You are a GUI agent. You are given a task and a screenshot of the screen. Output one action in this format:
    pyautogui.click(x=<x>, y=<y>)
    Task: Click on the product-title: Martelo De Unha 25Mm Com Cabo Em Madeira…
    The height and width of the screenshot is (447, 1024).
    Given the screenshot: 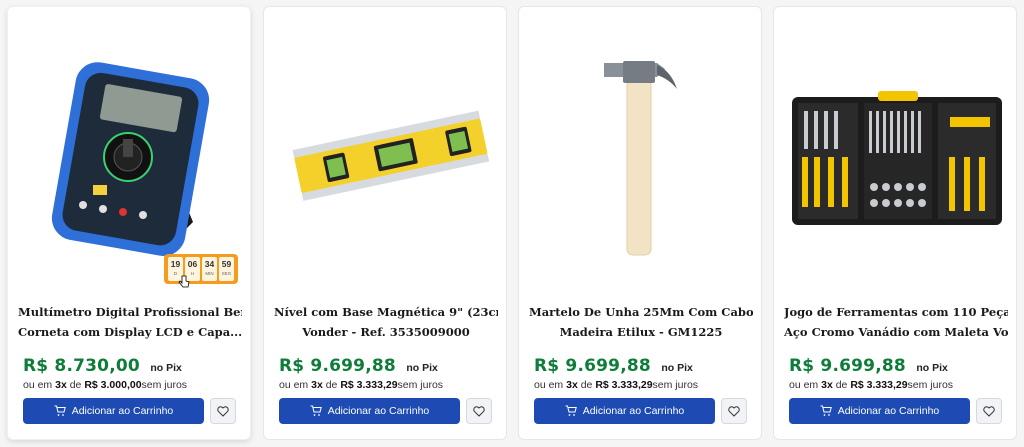 What is the action you would take?
    pyautogui.click(x=641, y=322)
    